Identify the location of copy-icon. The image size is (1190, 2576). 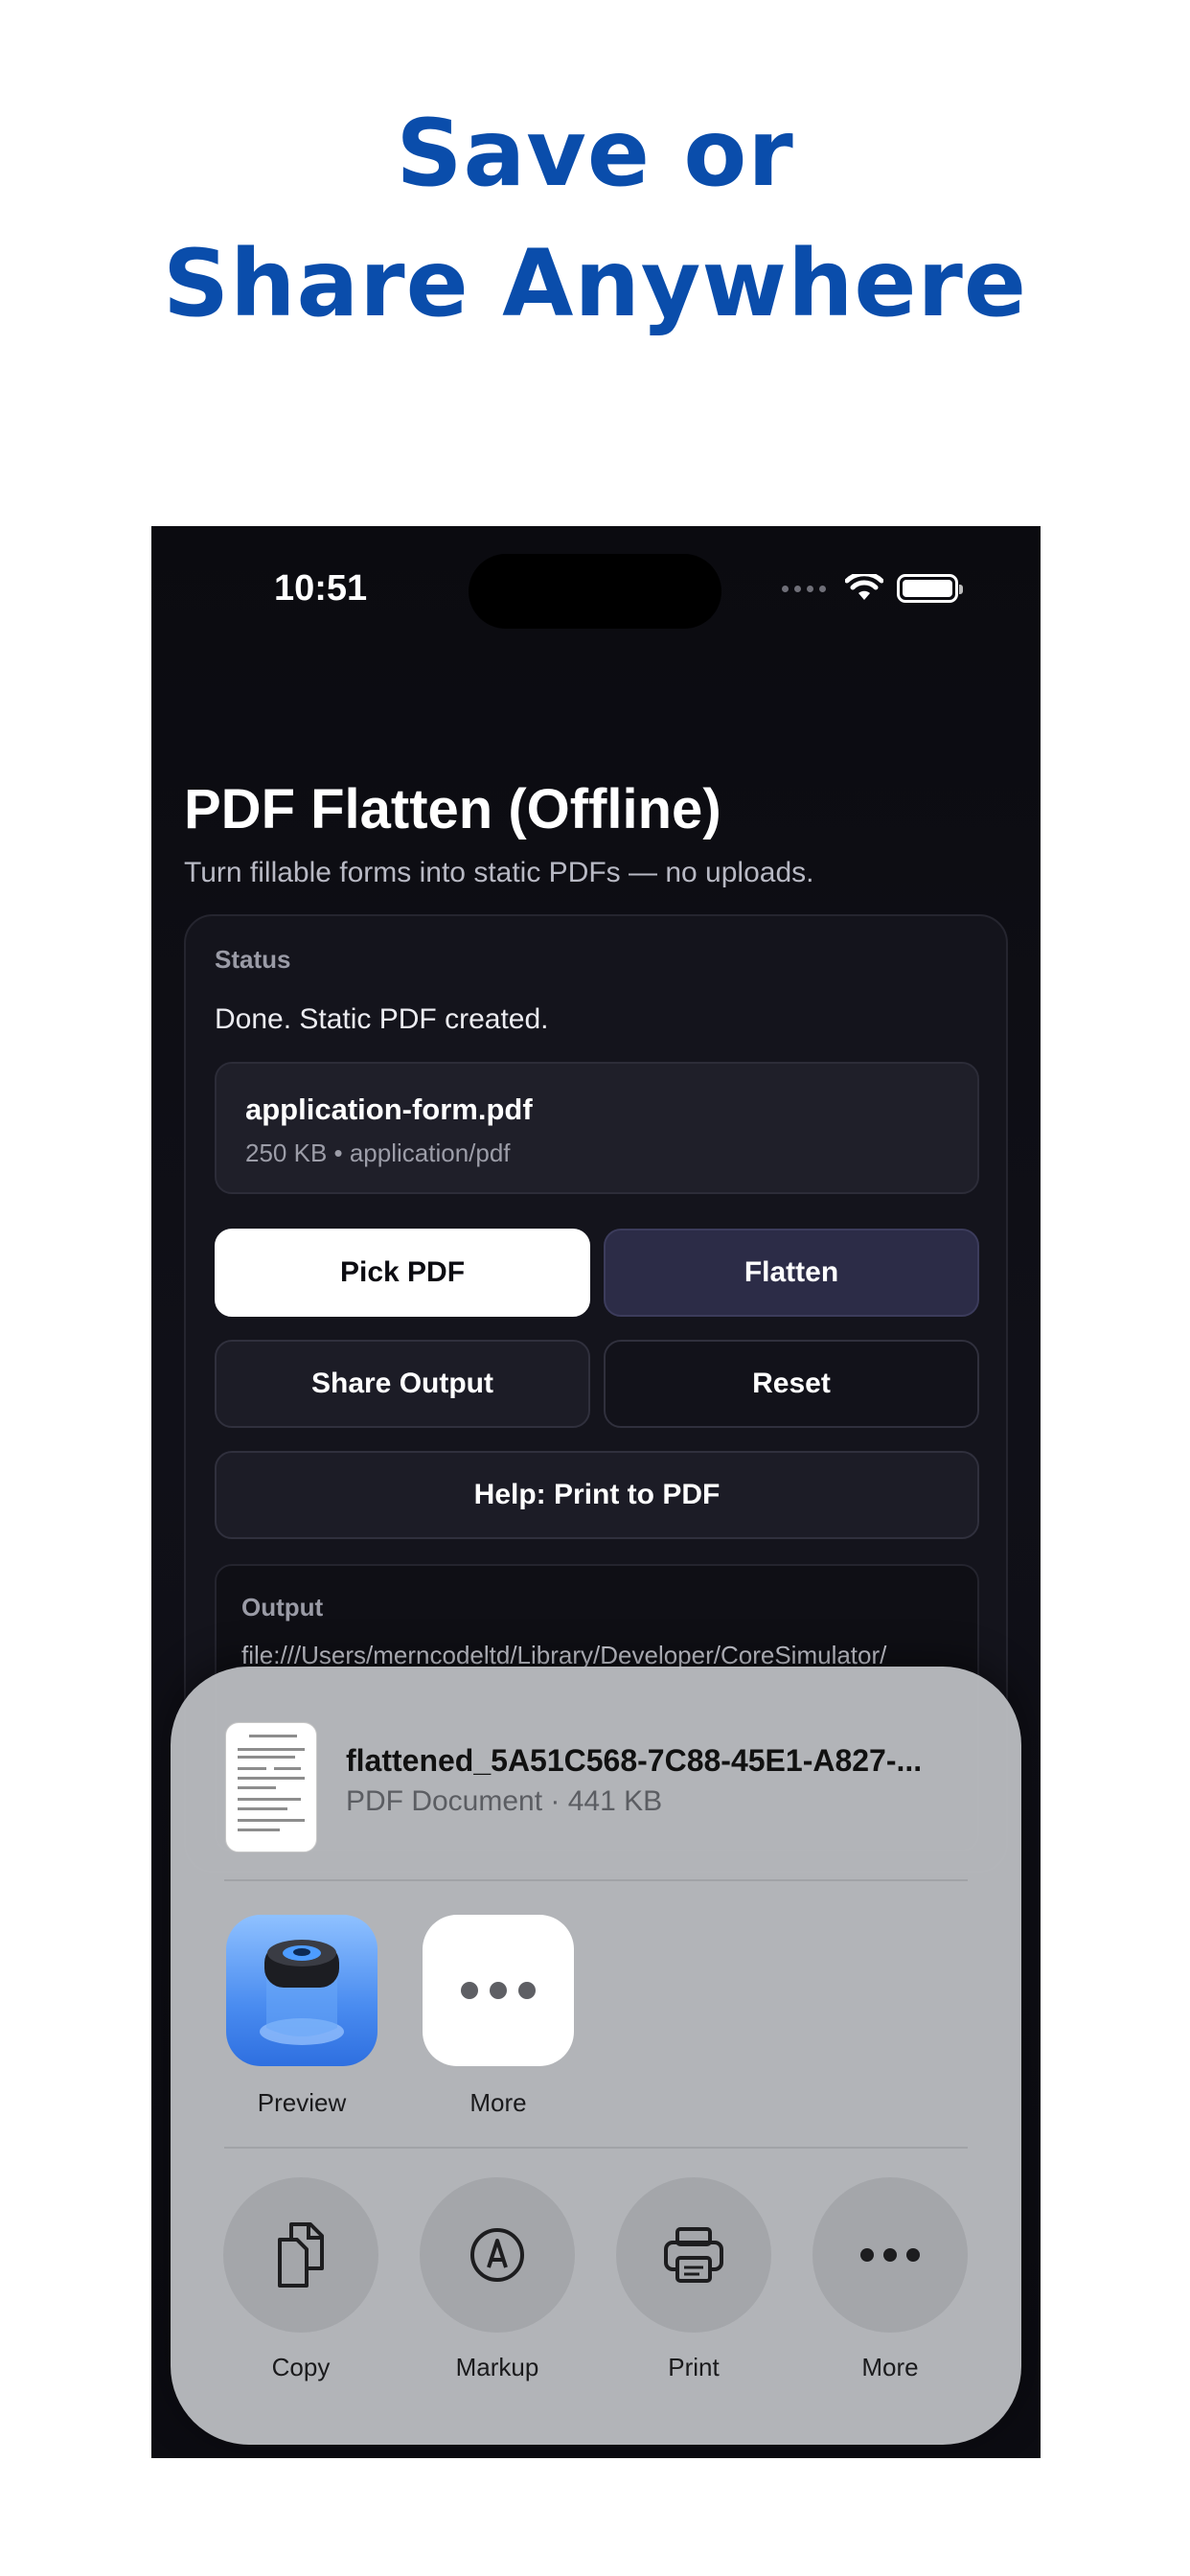
(301, 2255).